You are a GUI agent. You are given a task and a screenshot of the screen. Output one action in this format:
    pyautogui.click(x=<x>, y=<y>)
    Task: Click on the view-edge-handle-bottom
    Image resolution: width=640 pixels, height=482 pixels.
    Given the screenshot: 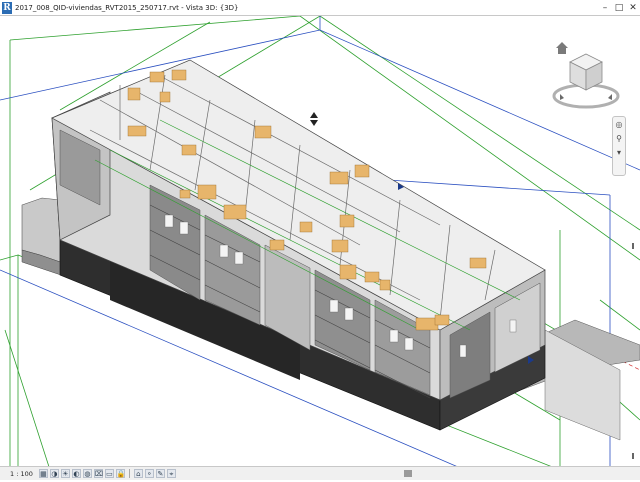 What is the action you would take?
    pyautogui.click(x=635, y=451)
    